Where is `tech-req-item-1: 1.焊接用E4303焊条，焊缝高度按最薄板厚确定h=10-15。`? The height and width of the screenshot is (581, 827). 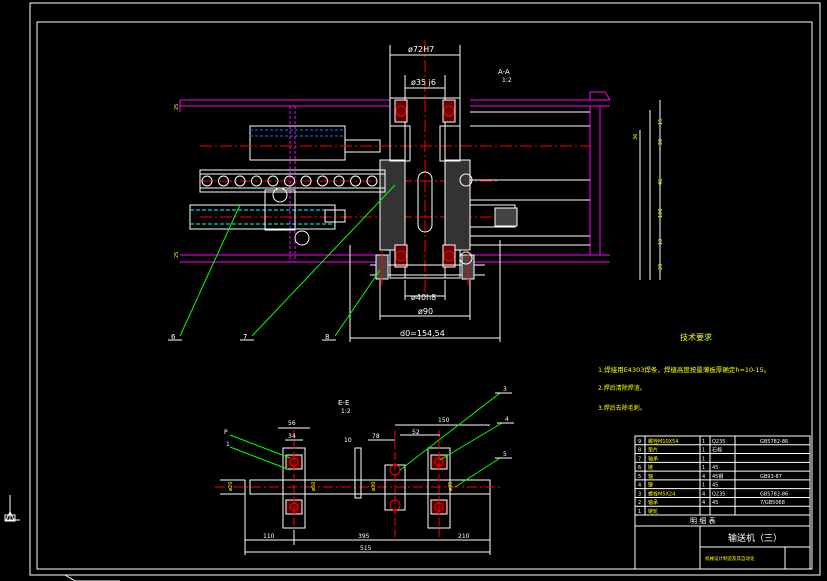
tech-req-item-1: 1.焊接用E4303焊条，焊缝高度按最薄板厚确定h=10-15。 is located at coordinates (684, 369).